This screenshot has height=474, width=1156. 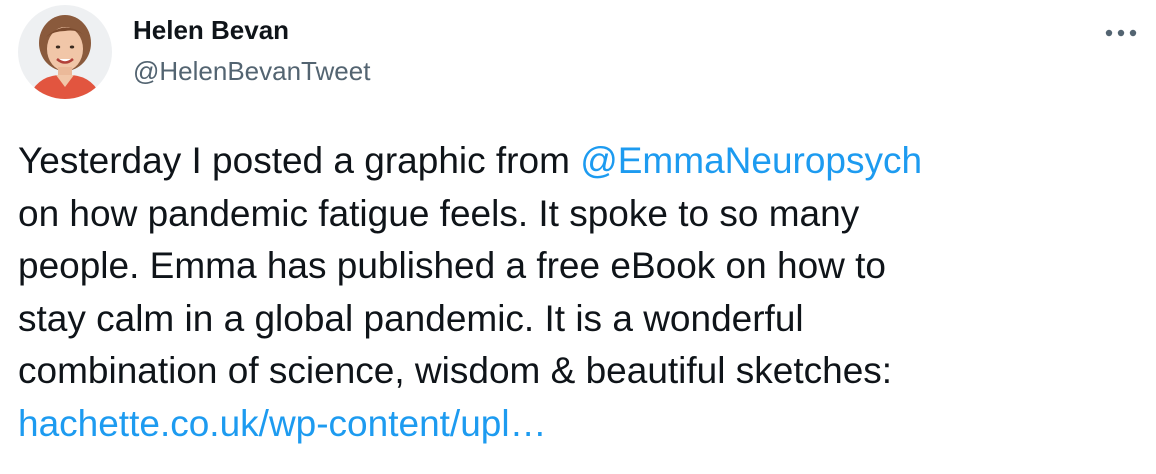 I want to click on avatar, so click(x=65, y=52).